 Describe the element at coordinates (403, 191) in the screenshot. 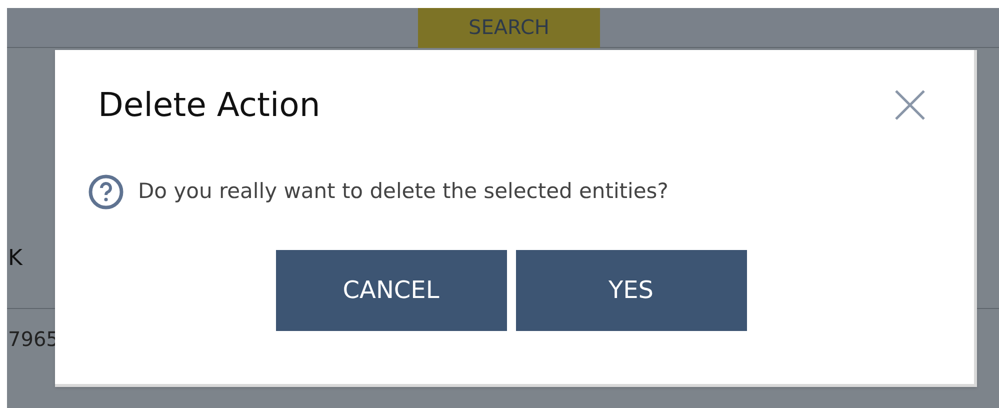

I see `confirmation-message: Do you really want to delete the selected entities?` at that location.